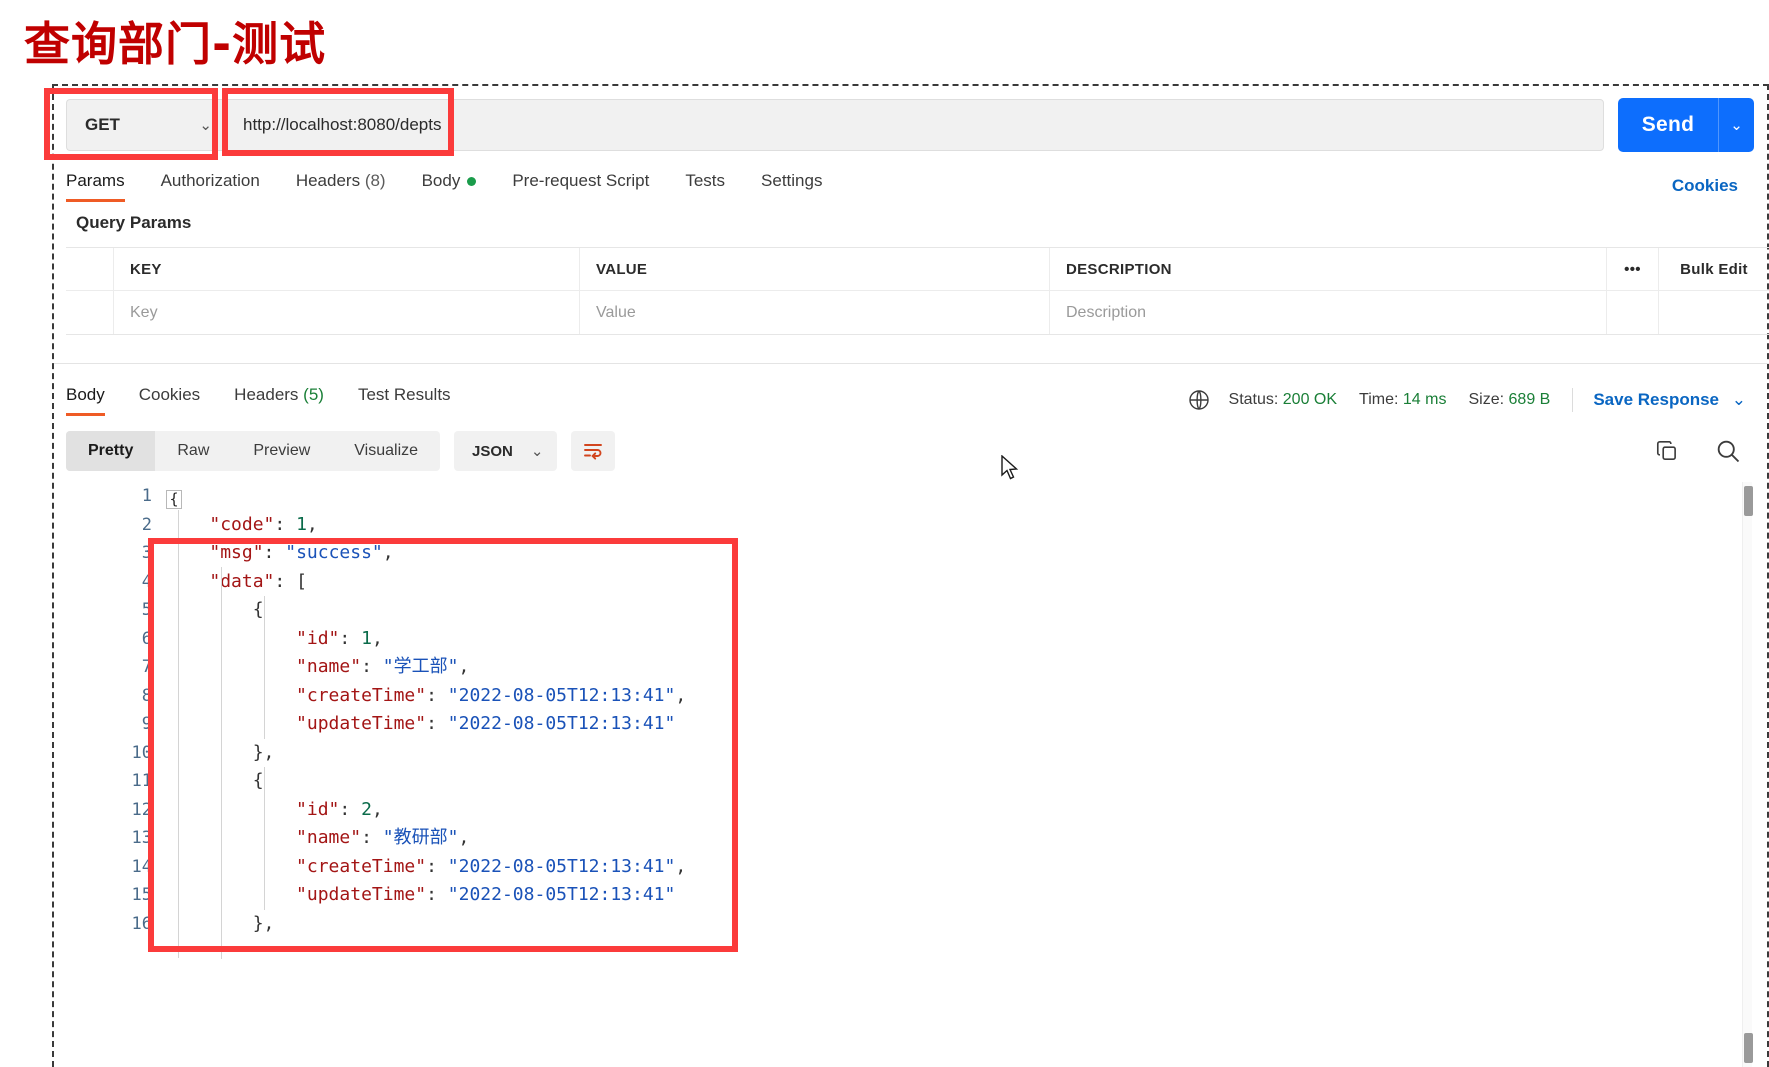 The width and height of the screenshot is (1769, 1067). What do you see at coordinates (910, 451) in the screenshot?
I see `response-body-toolbar: Pretty Raw Preview Visualize JSON ⌄` at bounding box center [910, 451].